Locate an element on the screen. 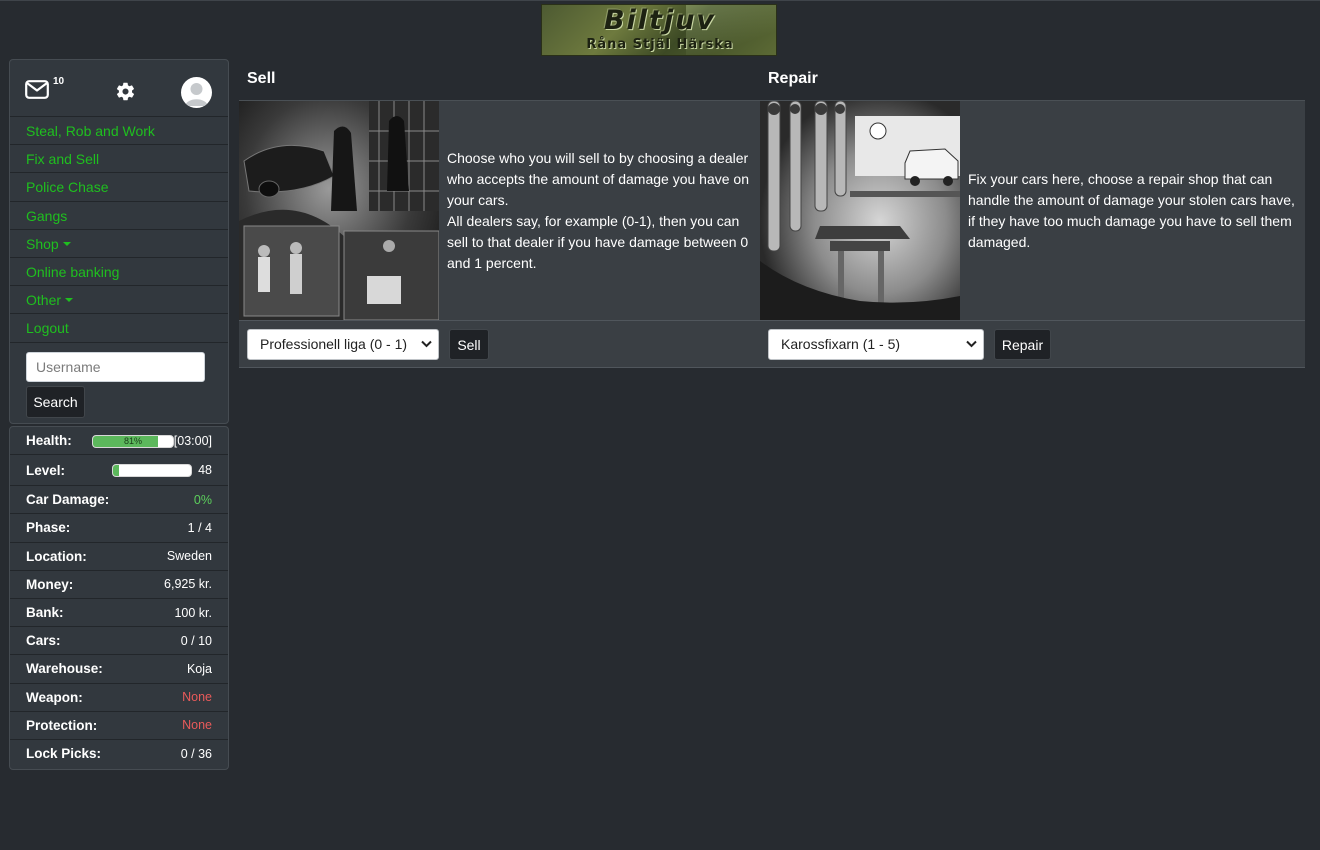 This screenshot has width=1320, height=850. stat-label: Phase: is located at coordinates (48, 528).